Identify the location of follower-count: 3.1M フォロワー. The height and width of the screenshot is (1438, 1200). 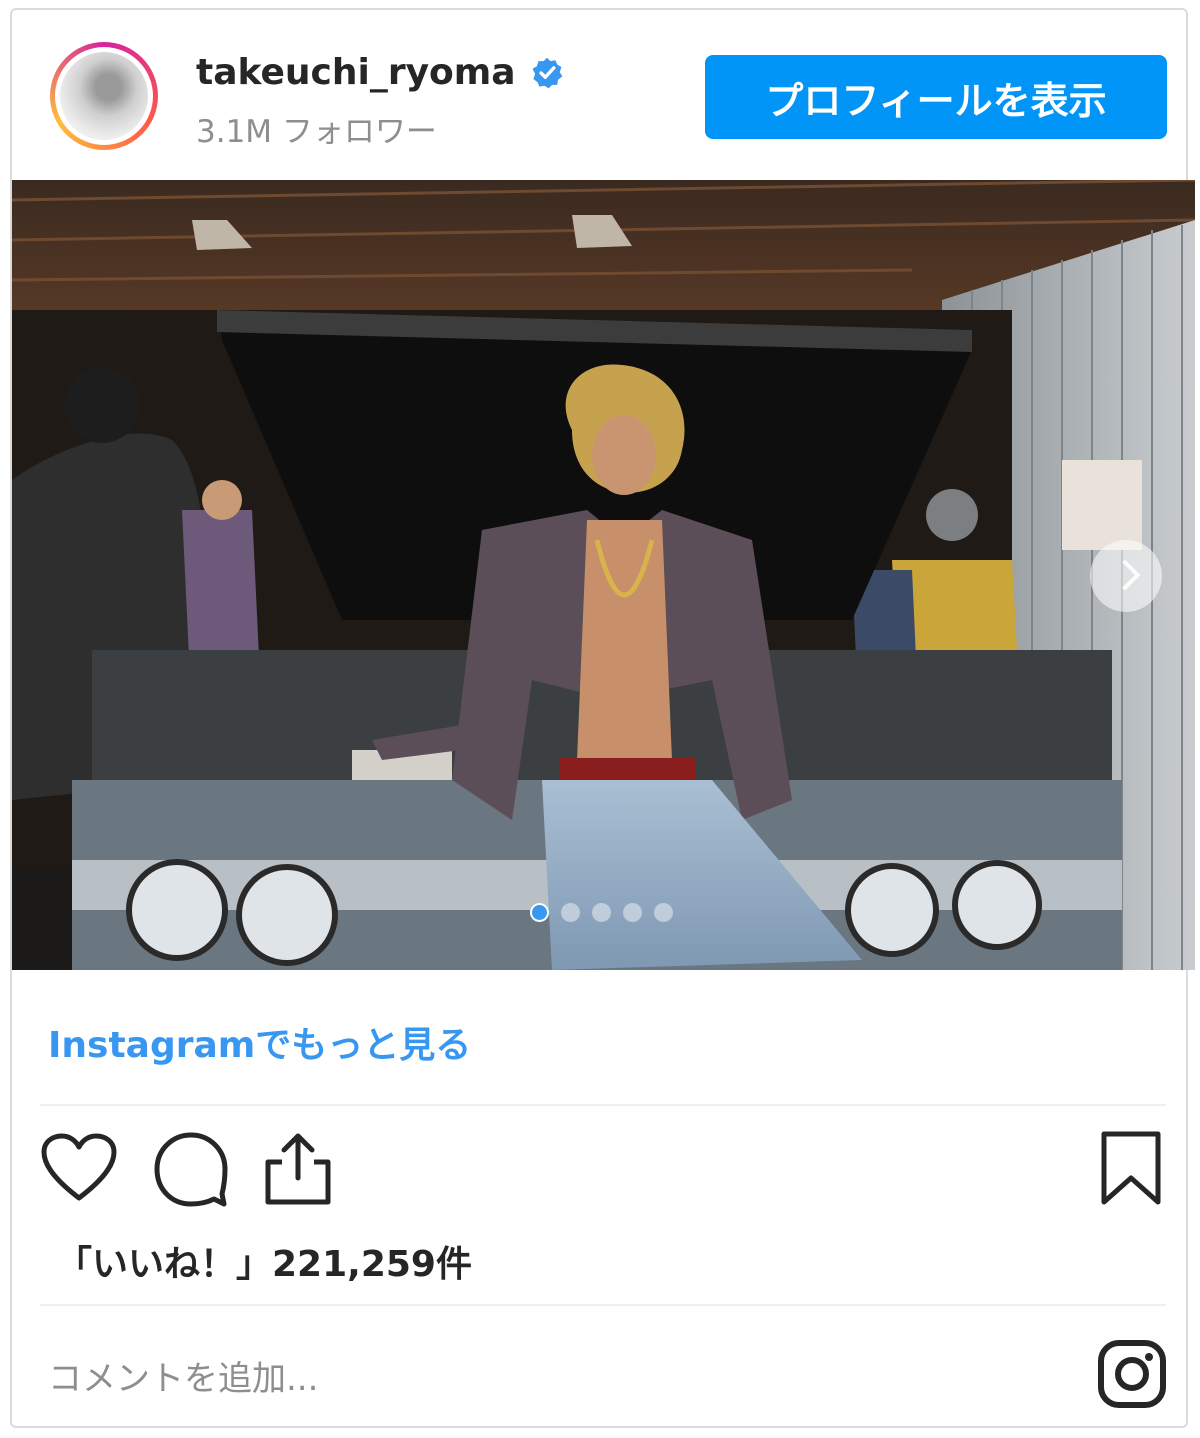
(316, 132).